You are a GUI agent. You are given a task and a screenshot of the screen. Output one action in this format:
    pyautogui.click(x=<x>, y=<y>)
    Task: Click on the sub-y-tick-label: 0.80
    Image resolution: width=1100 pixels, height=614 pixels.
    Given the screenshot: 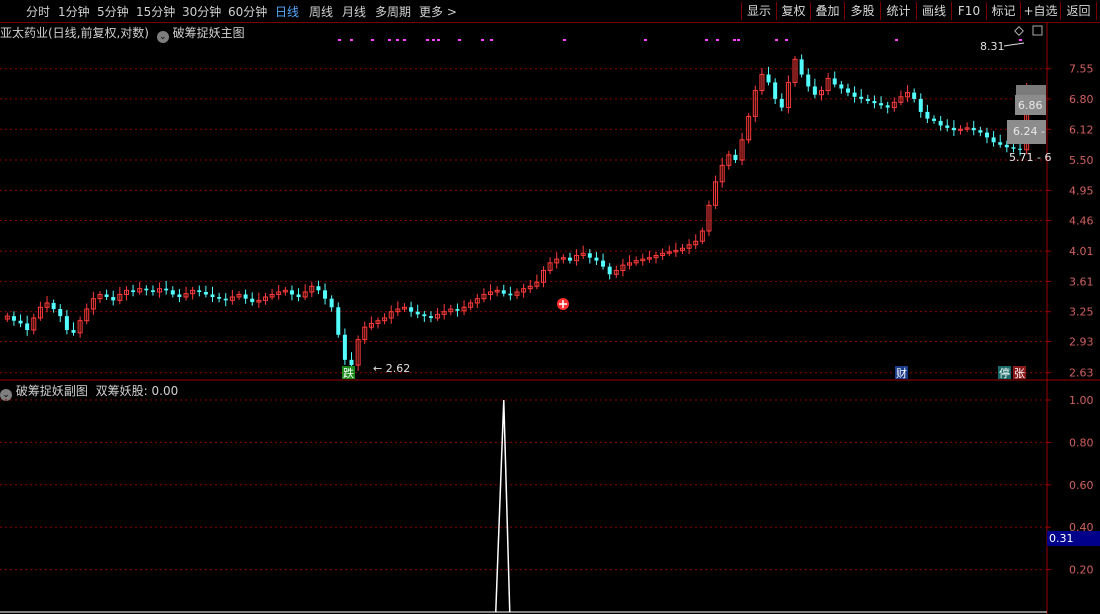 What is the action you would take?
    pyautogui.click(x=1081, y=442)
    